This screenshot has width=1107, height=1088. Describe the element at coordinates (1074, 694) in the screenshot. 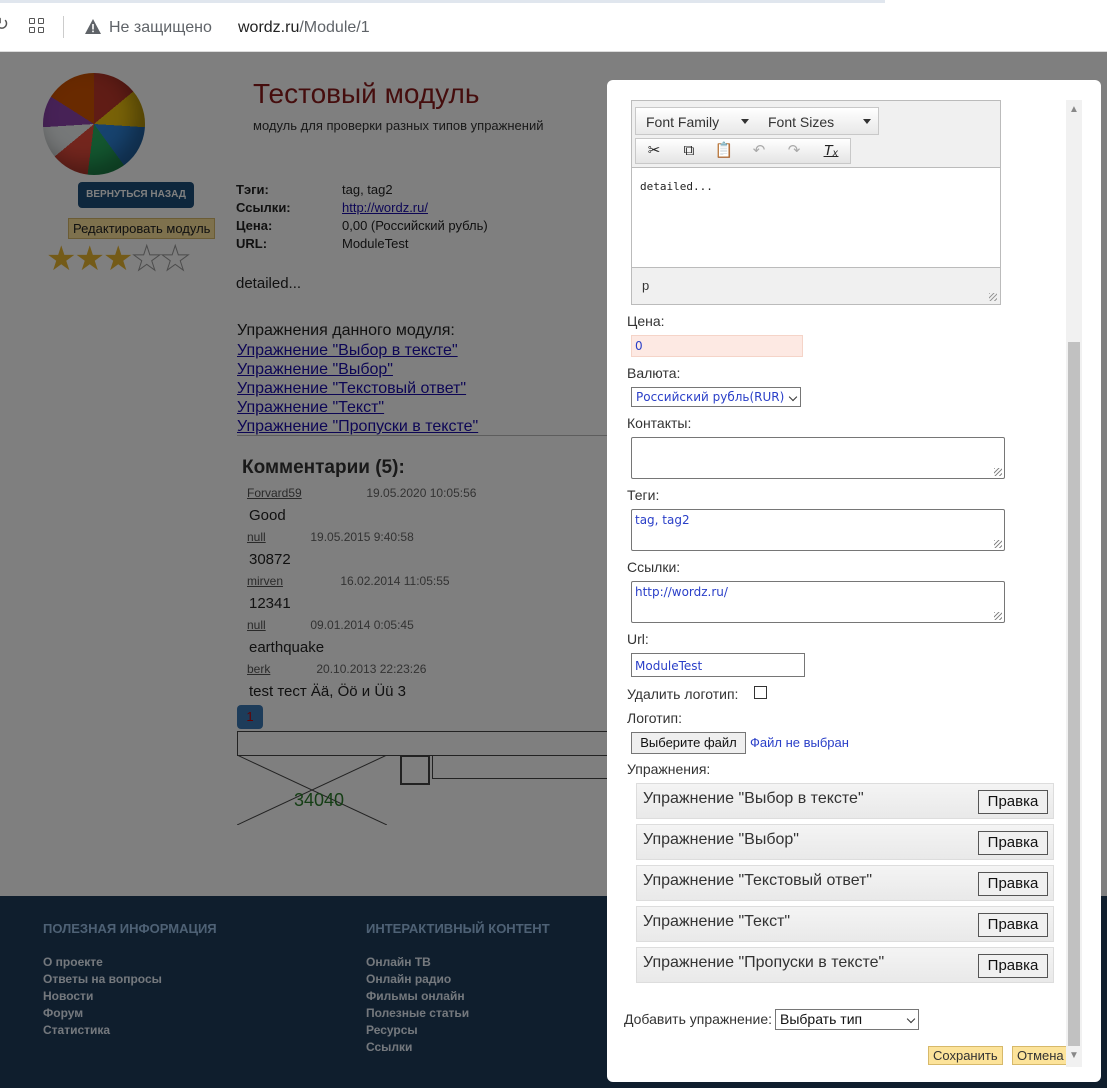

I see `modal-scrollbar-thumb` at that location.